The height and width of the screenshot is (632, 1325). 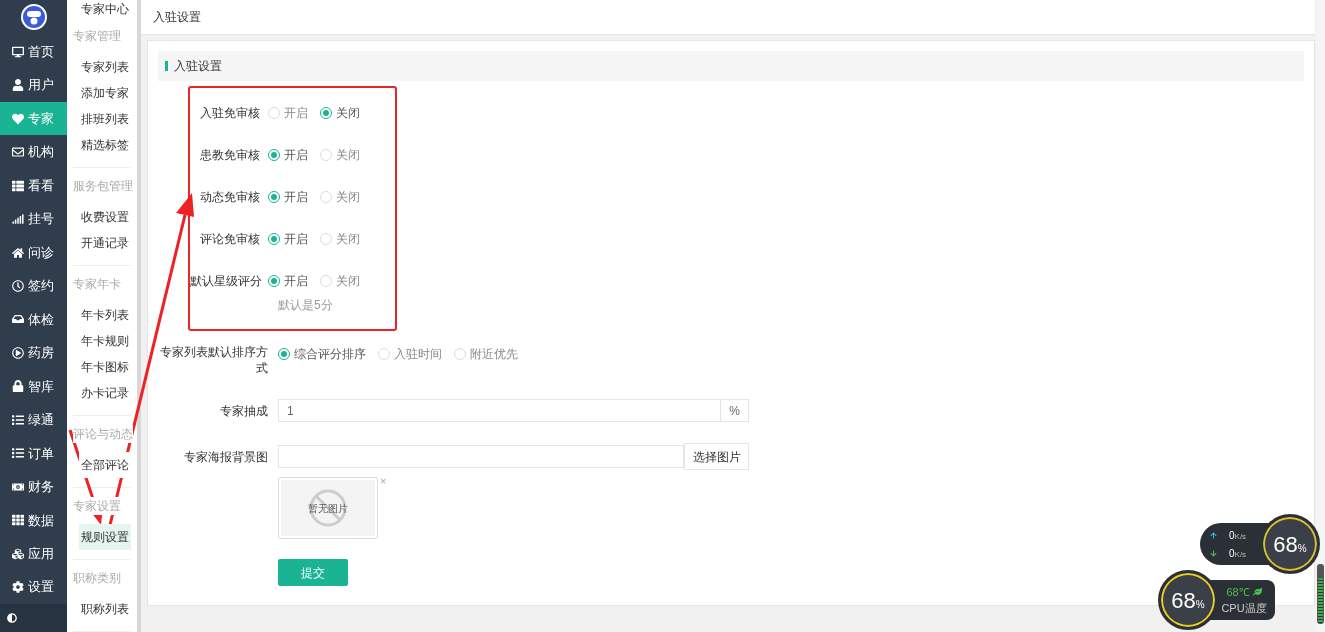 I want to click on cpu-percent: 68%, so click(x=1188, y=600).